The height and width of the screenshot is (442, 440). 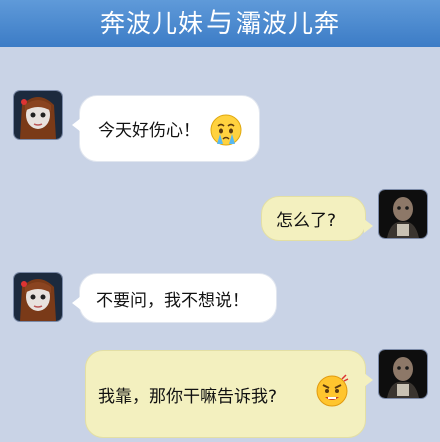 I want to click on title-name-right: 灞波儿奔, so click(x=288, y=23).